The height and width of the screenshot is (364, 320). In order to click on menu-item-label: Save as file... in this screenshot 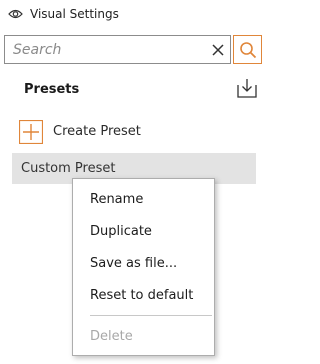, I will do `click(134, 263)`.